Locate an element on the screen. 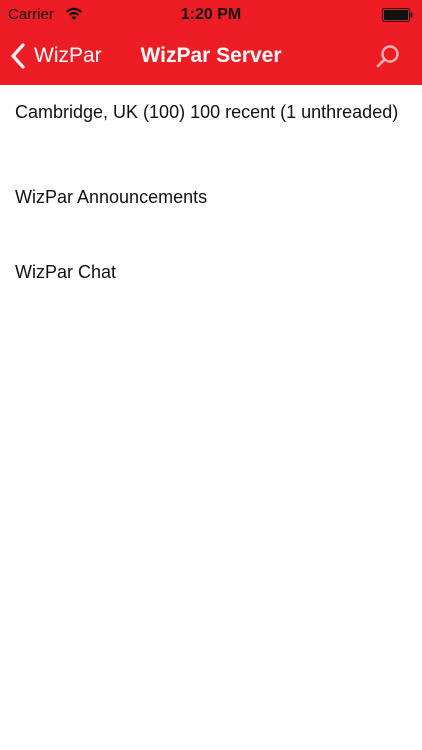 The image size is (422, 750). battery-icon is located at coordinates (397, 15).